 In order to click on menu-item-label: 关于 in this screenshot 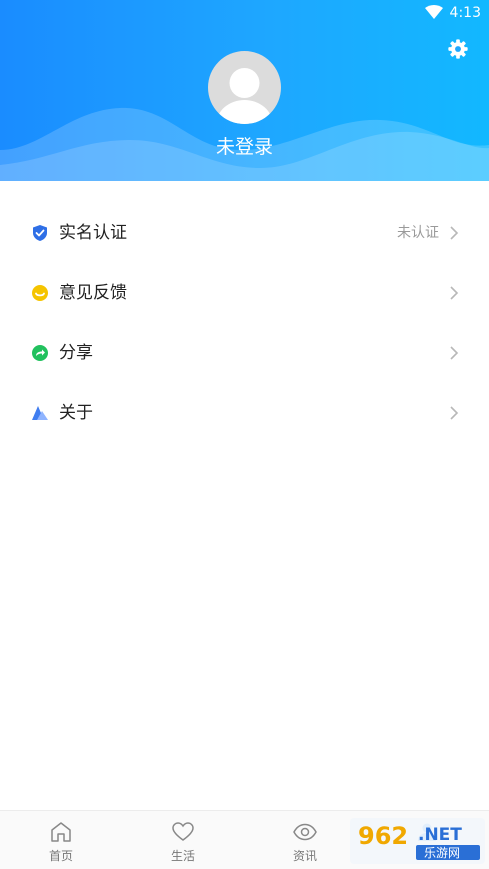, I will do `click(76, 413)`.